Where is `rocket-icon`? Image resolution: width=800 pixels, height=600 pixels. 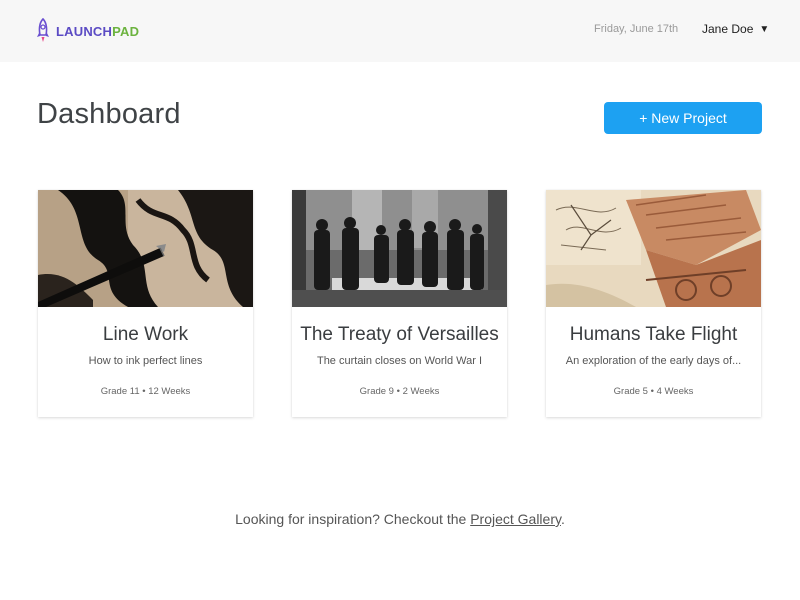
rocket-icon is located at coordinates (43, 31).